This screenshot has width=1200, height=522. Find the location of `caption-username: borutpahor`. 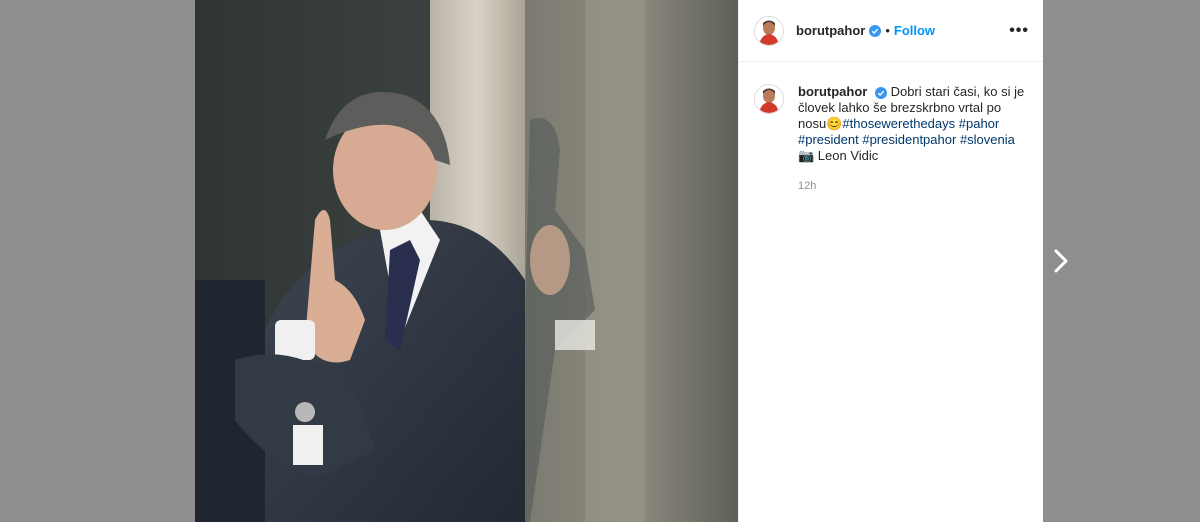

caption-username: borutpahor is located at coordinates (832, 91).